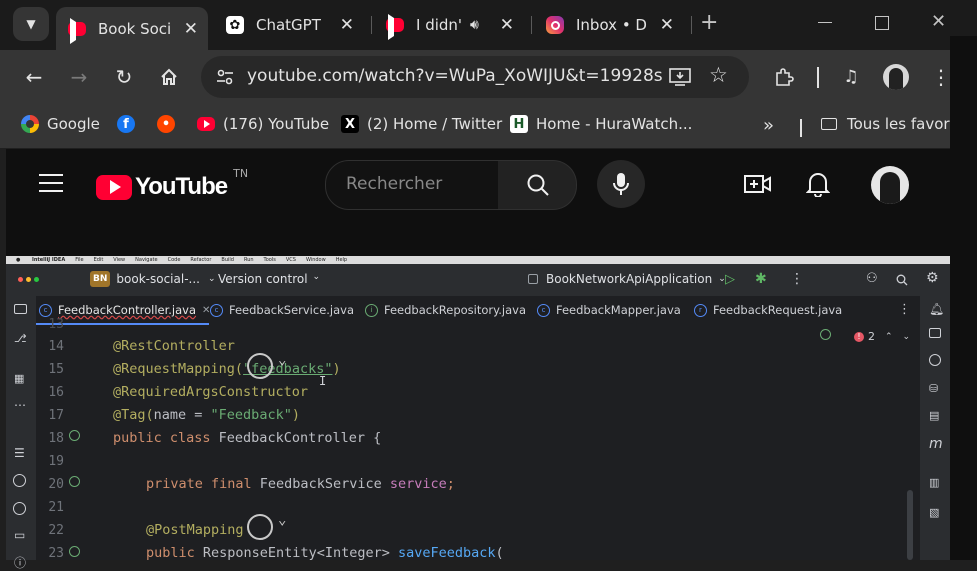 The image size is (977, 571). What do you see at coordinates (132, 28) in the screenshot?
I see `tab-book-social: Book Socia ✕` at bounding box center [132, 28].